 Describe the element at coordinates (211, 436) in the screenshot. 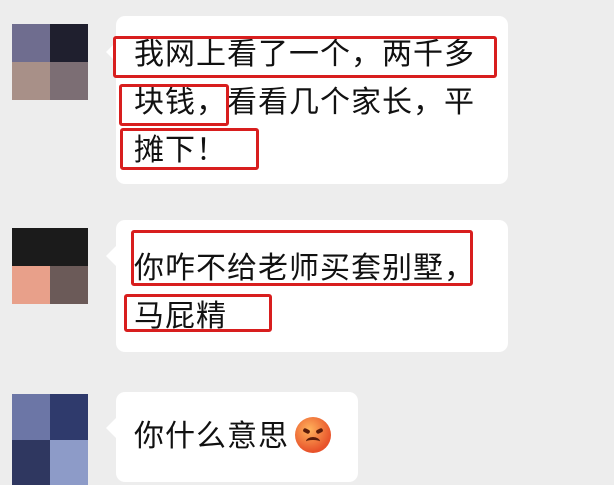

I see `message-text: 你什么意思` at that location.